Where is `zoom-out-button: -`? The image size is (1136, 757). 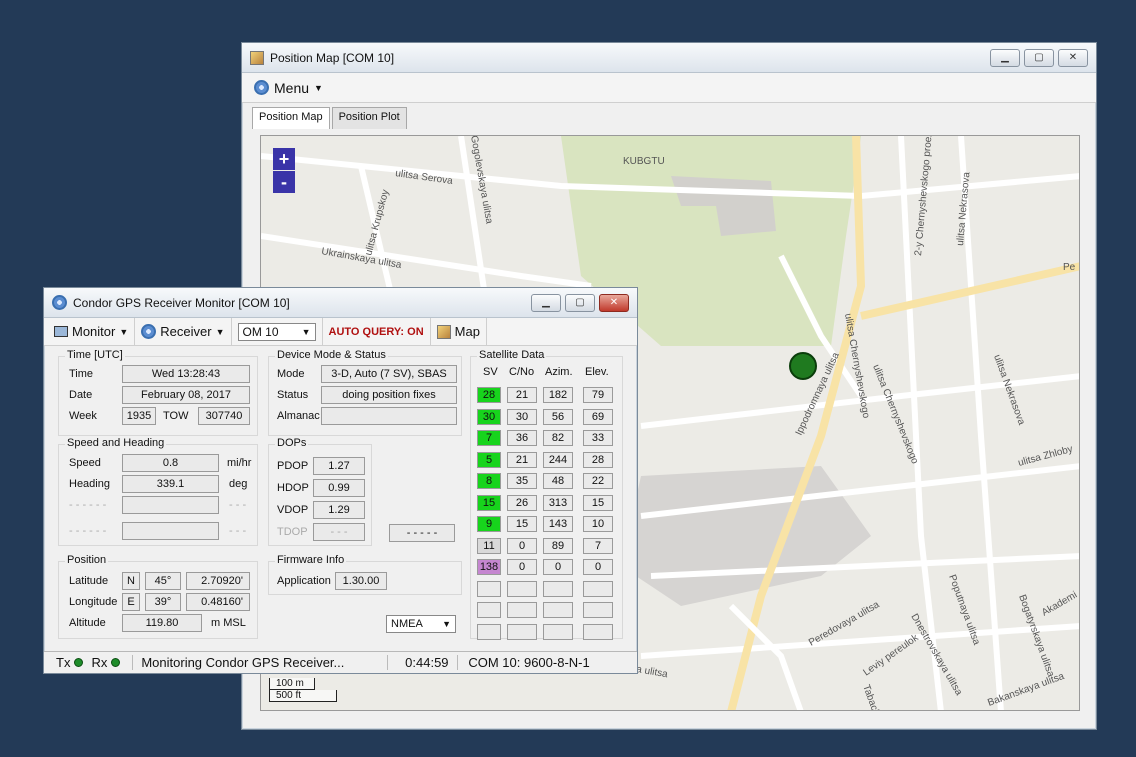 zoom-out-button: - is located at coordinates (284, 182).